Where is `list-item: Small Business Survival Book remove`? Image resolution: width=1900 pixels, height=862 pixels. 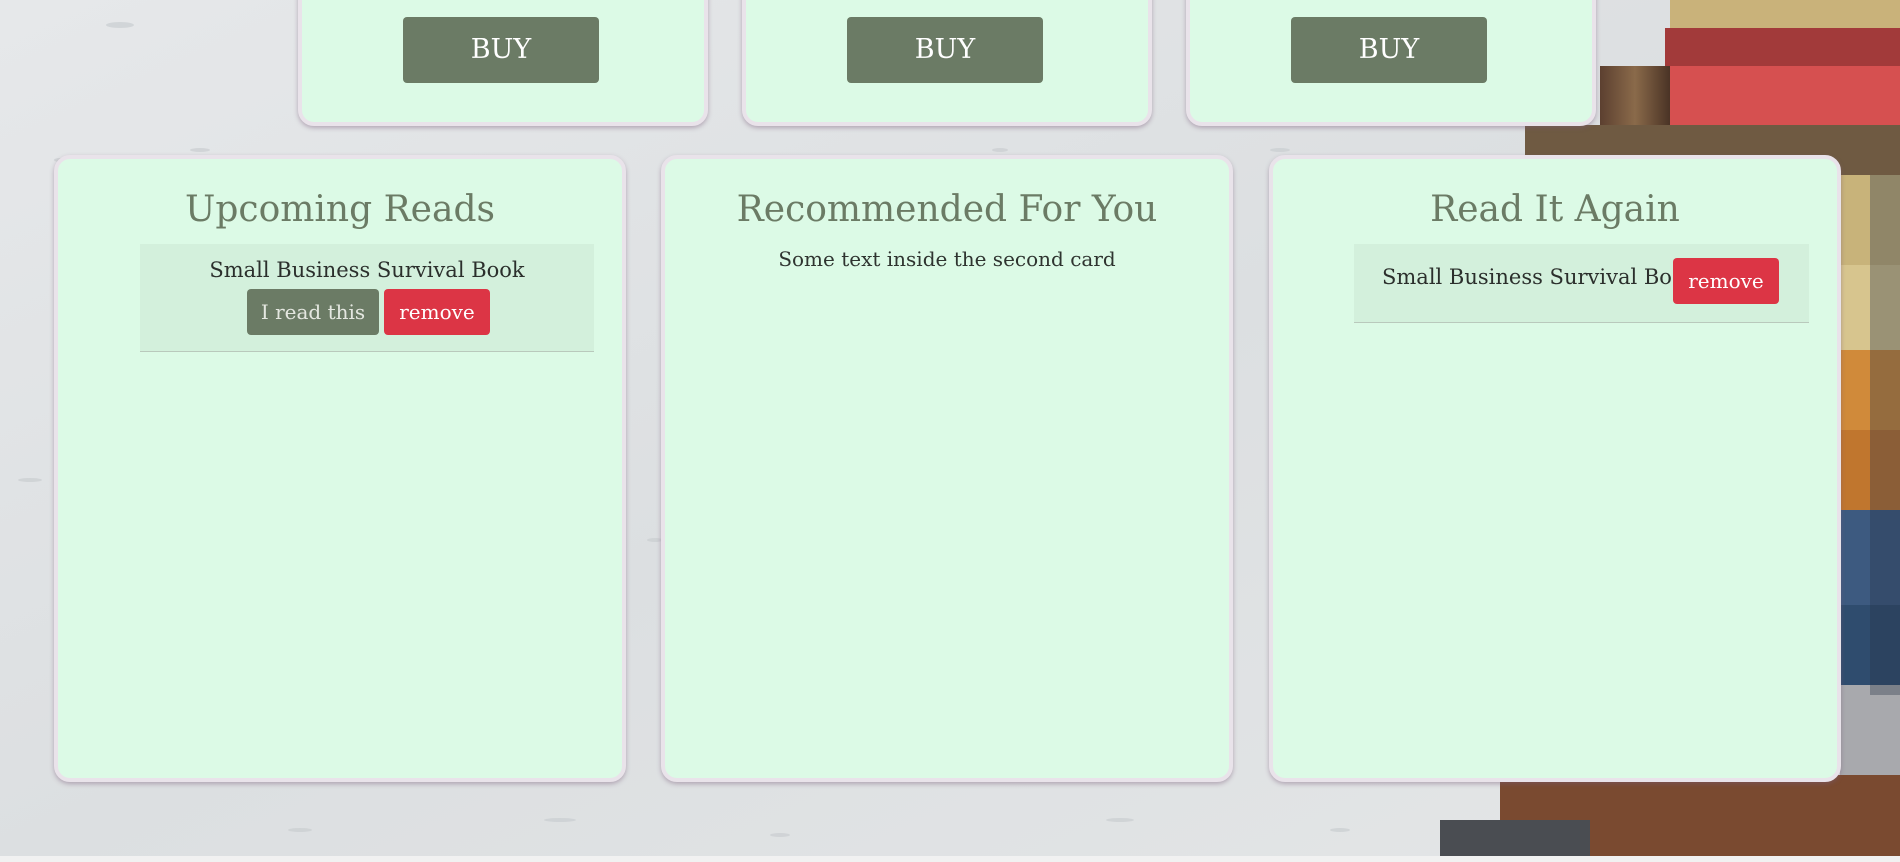
list-item: Small Business Survival Book remove is located at coordinates (1581, 283).